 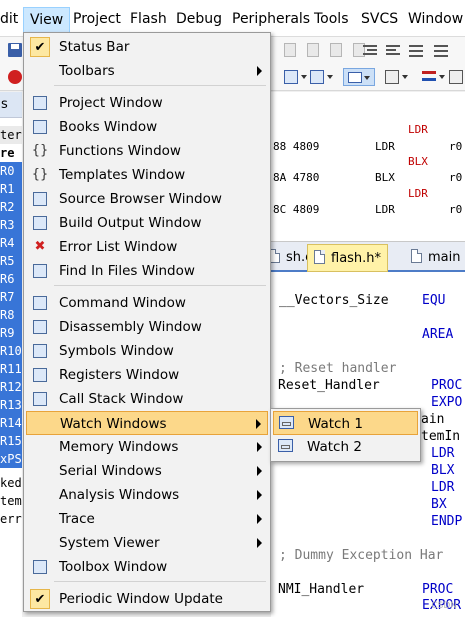 What do you see at coordinates (348, 258) in the screenshot?
I see `tab-flash-h: flash.h*` at bounding box center [348, 258].